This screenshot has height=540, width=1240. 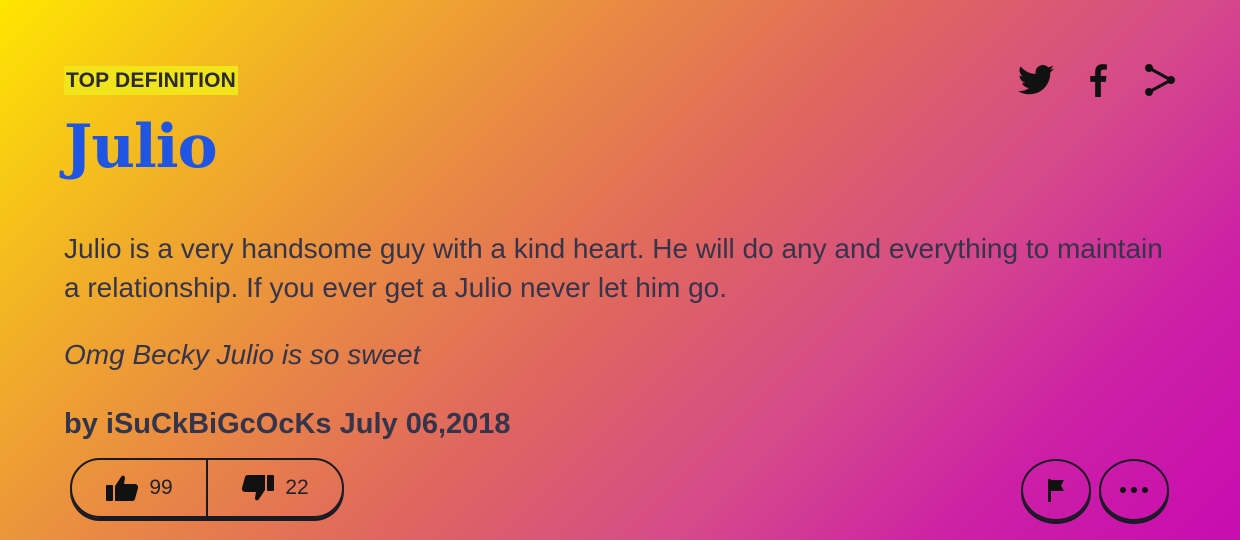 I want to click on more-options-button, so click(x=1134, y=490).